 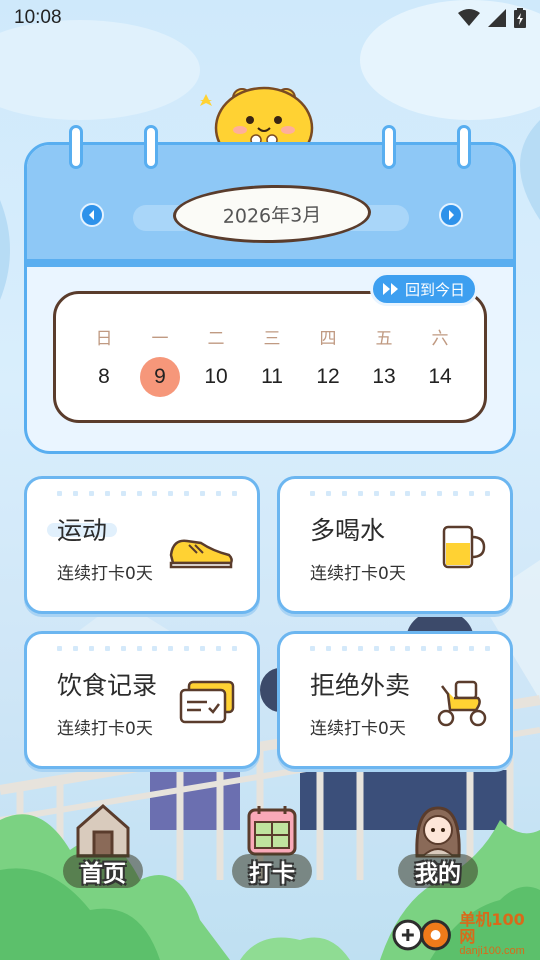 I want to click on habit-title: 饮食记录, so click(x=107, y=685).